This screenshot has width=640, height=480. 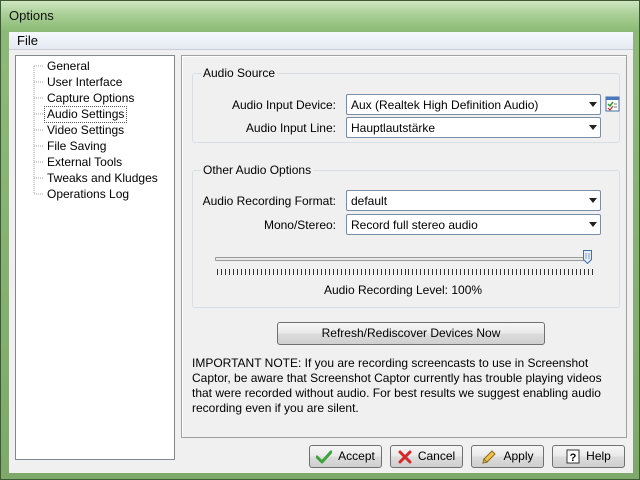 What do you see at coordinates (436, 456) in the screenshot?
I see `cancel-button-label: Cancel` at bounding box center [436, 456].